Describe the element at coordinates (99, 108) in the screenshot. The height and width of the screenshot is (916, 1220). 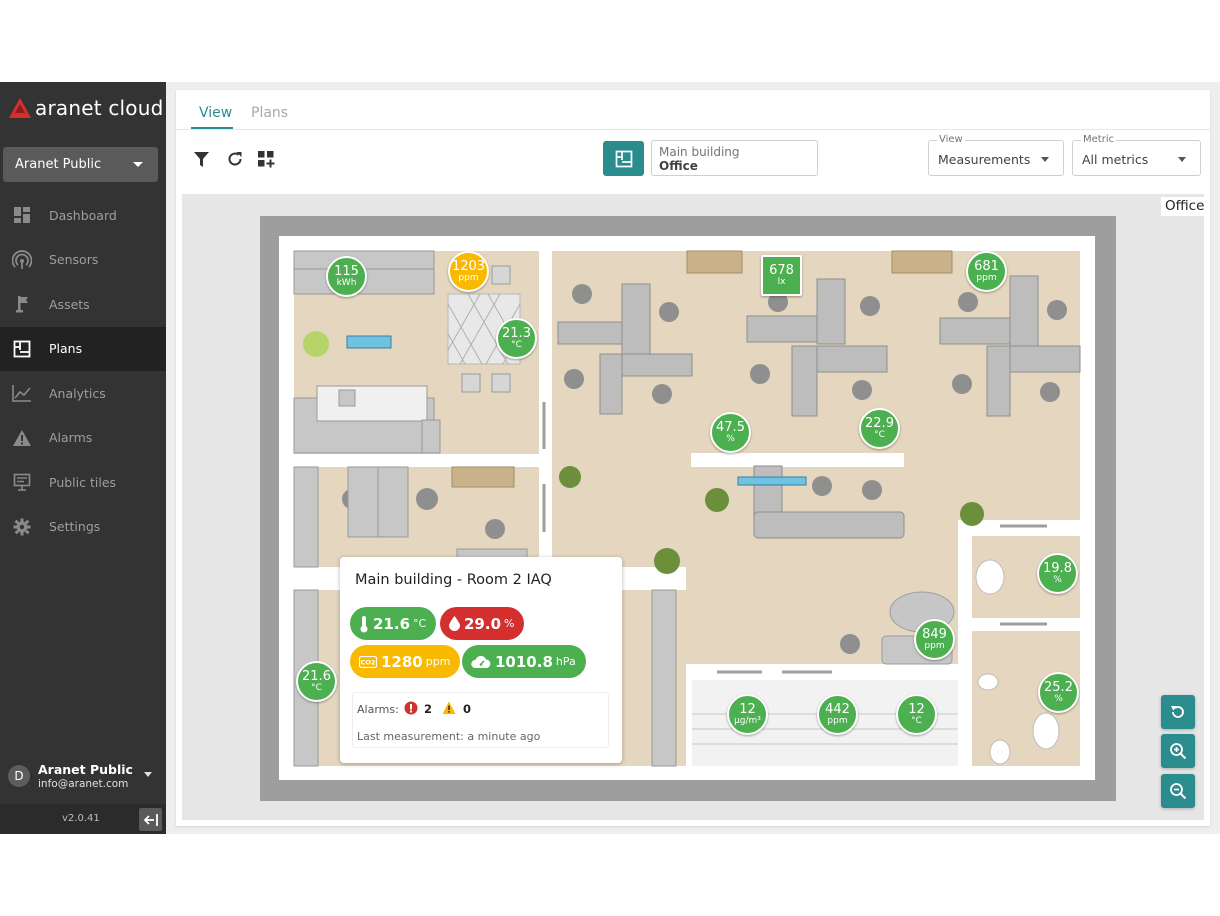
I see `brand-name: aranet cloud` at that location.